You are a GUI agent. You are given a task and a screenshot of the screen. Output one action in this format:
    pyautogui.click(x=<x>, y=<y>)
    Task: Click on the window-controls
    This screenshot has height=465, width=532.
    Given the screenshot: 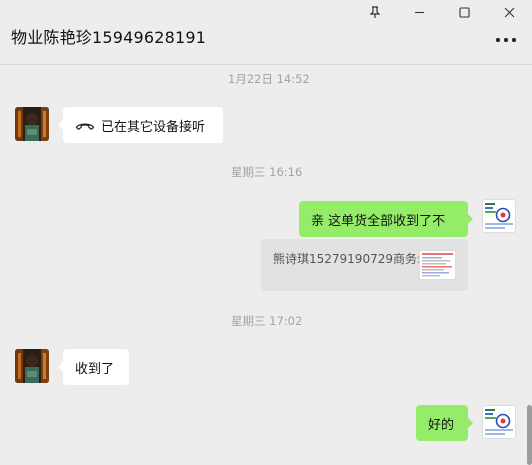 What is the action you would take?
    pyautogui.click(x=442, y=12)
    